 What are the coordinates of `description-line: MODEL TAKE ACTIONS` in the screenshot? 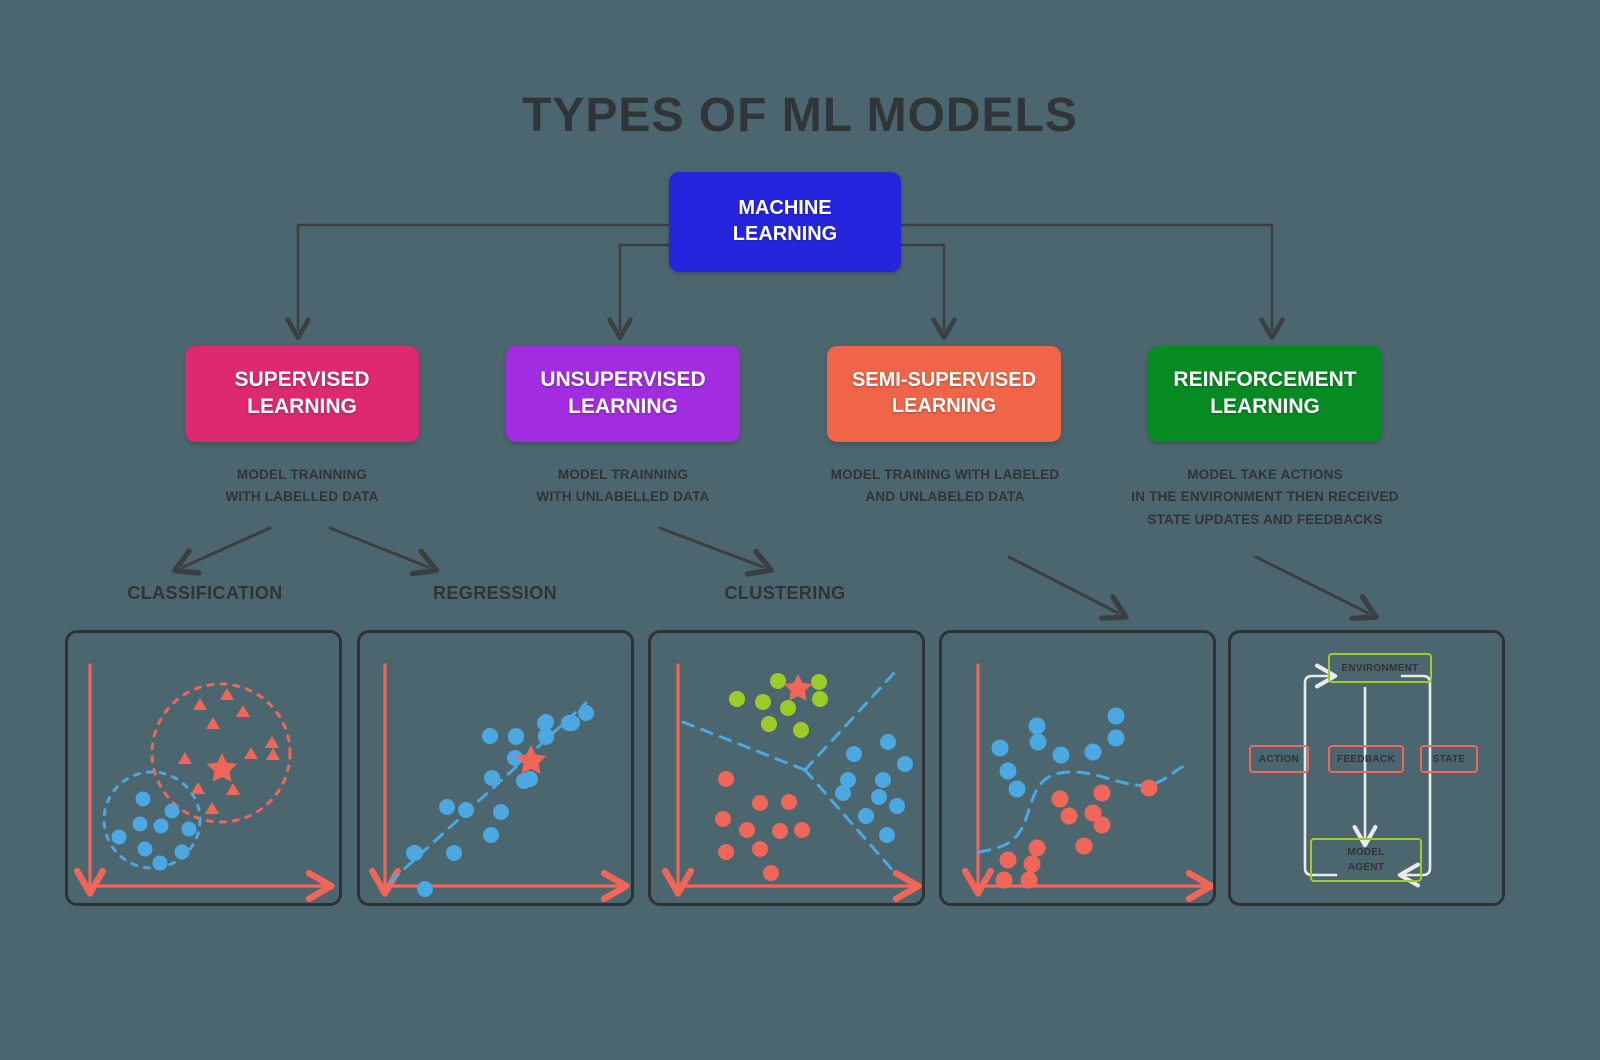 It's located at (1265, 474).